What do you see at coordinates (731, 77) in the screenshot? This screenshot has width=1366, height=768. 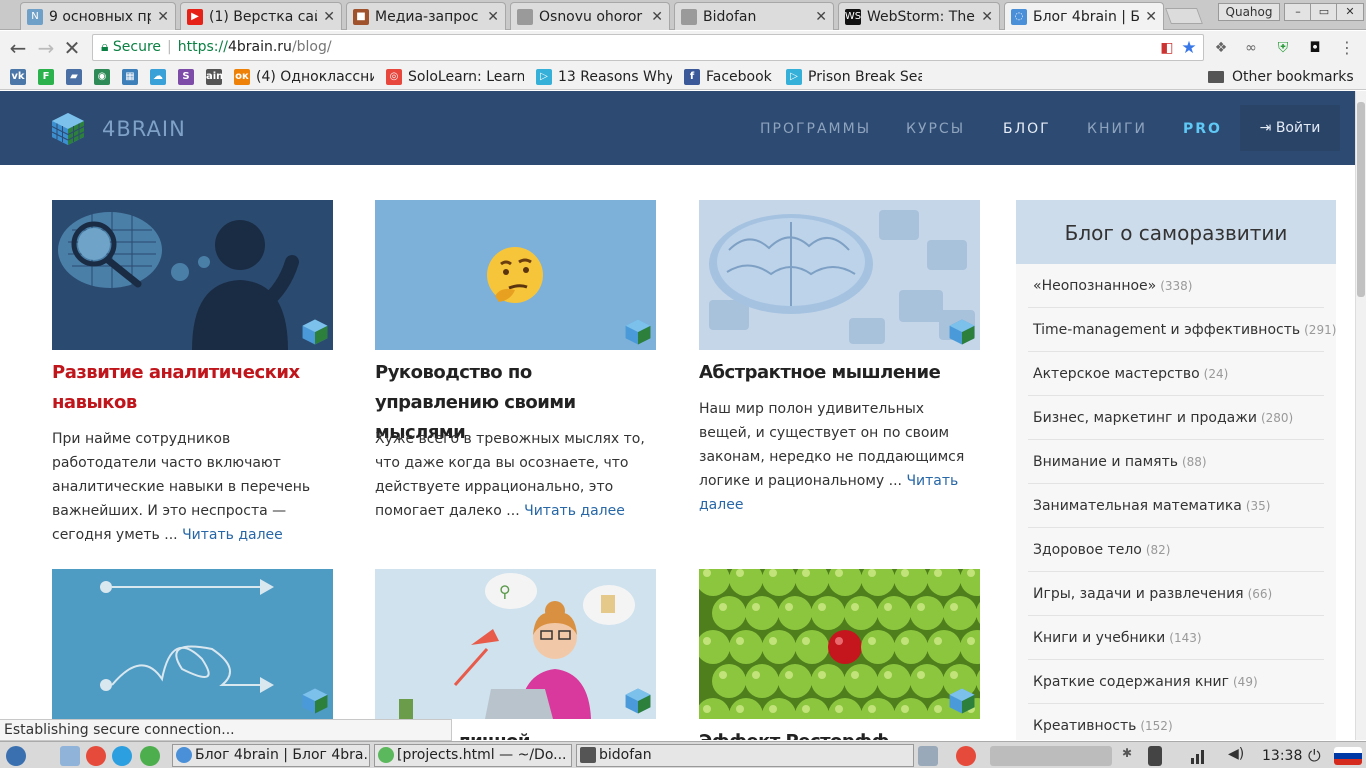 I see `bookmark-item: f Facebook` at bounding box center [731, 77].